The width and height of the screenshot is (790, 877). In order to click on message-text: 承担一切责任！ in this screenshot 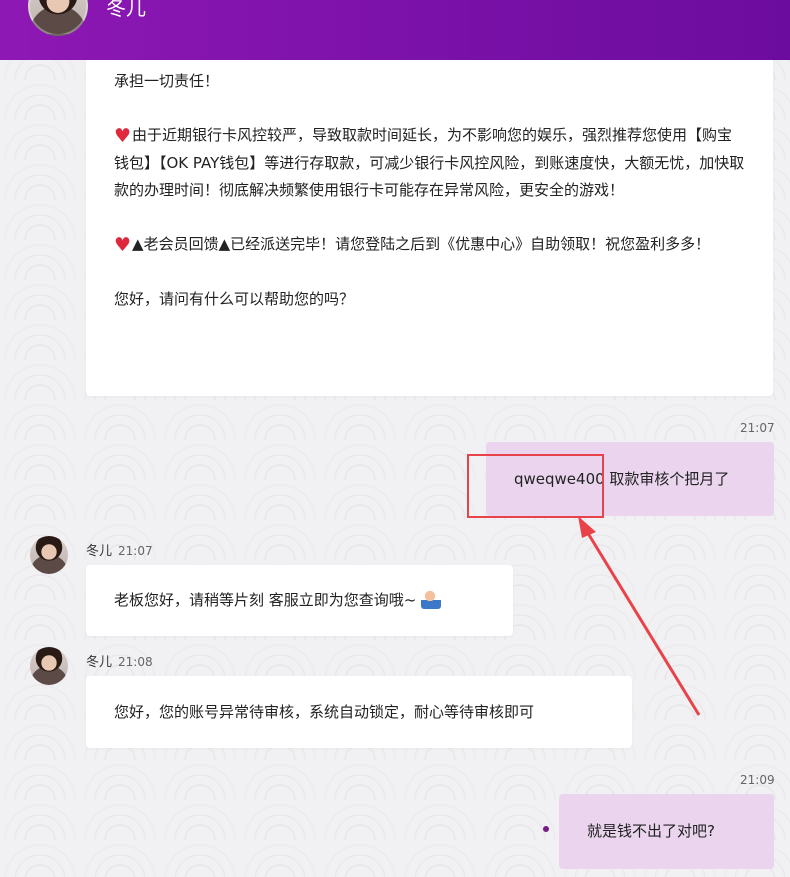, I will do `click(167, 81)`.